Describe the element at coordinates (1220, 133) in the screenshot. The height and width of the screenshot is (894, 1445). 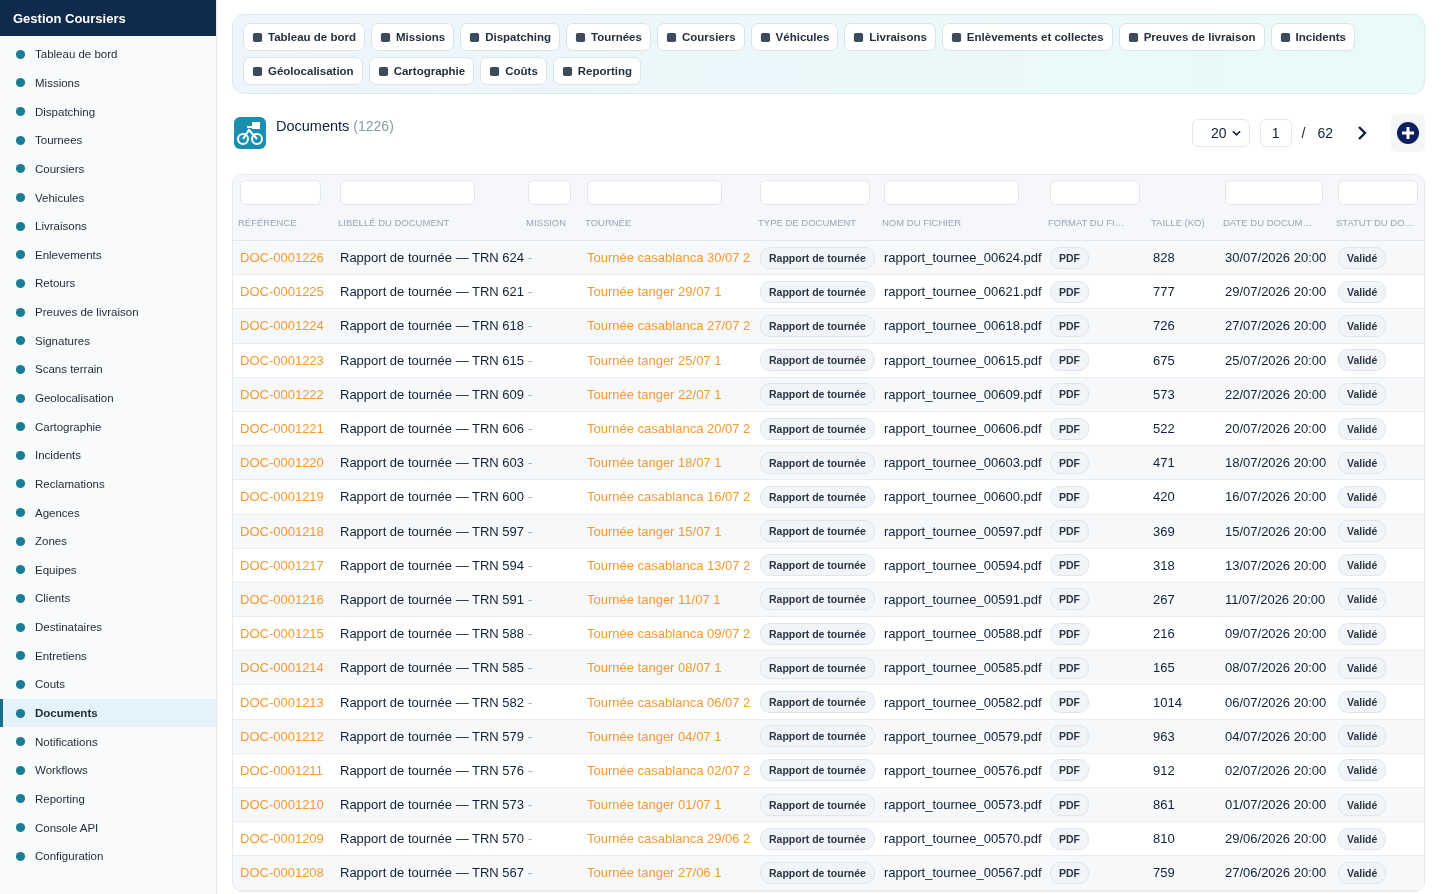
I see `page-size-select: 20` at that location.